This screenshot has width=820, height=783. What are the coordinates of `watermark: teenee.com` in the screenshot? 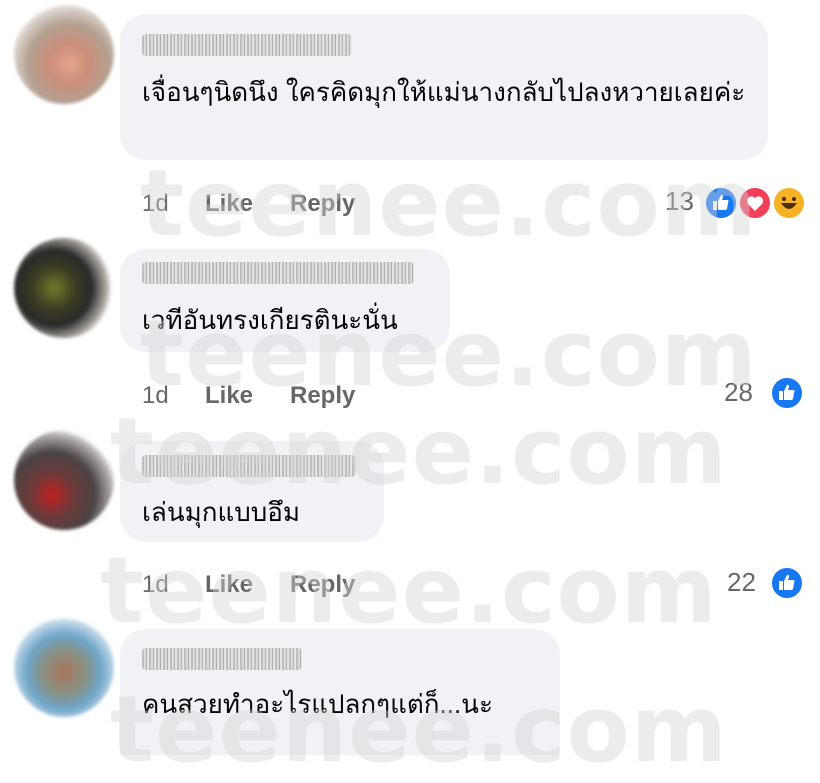 It's located at (409, 590).